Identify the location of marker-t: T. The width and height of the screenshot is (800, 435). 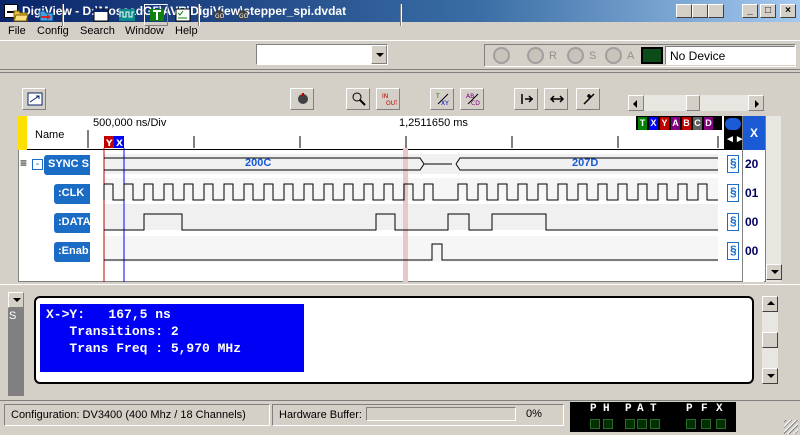
(642, 123).